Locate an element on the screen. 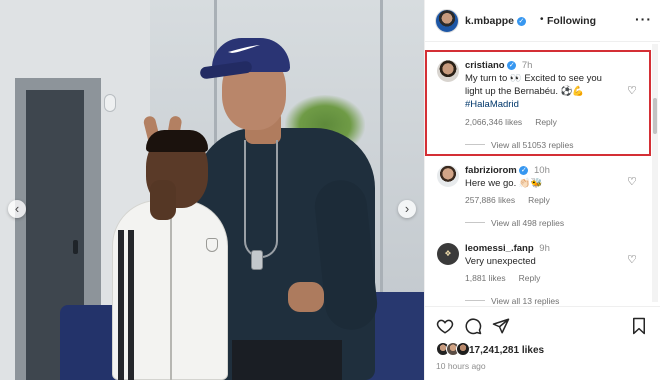 The width and height of the screenshot is (660, 380). comment-time: 9h is located at coordinates (544, 248).